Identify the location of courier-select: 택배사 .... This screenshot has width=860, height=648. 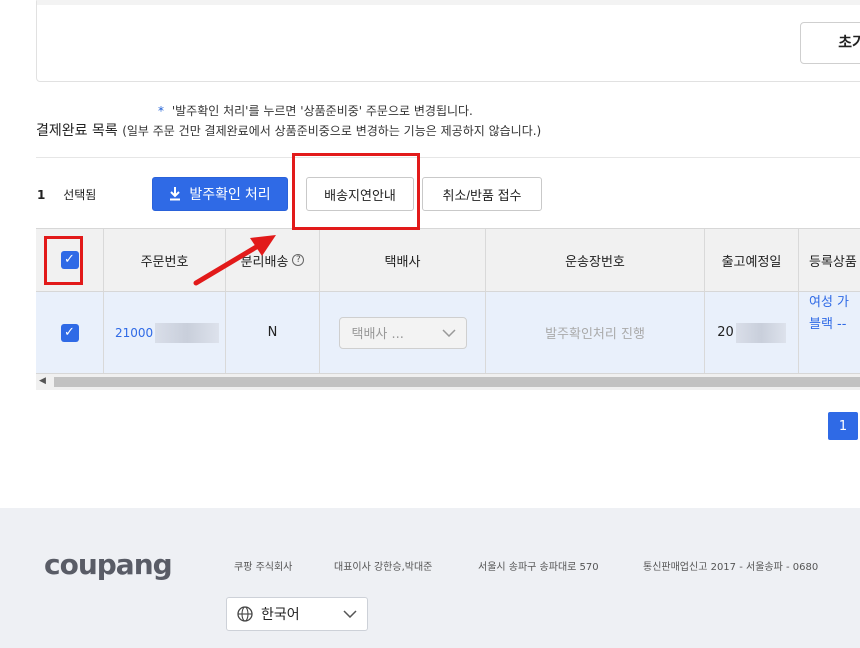
(402, 332).